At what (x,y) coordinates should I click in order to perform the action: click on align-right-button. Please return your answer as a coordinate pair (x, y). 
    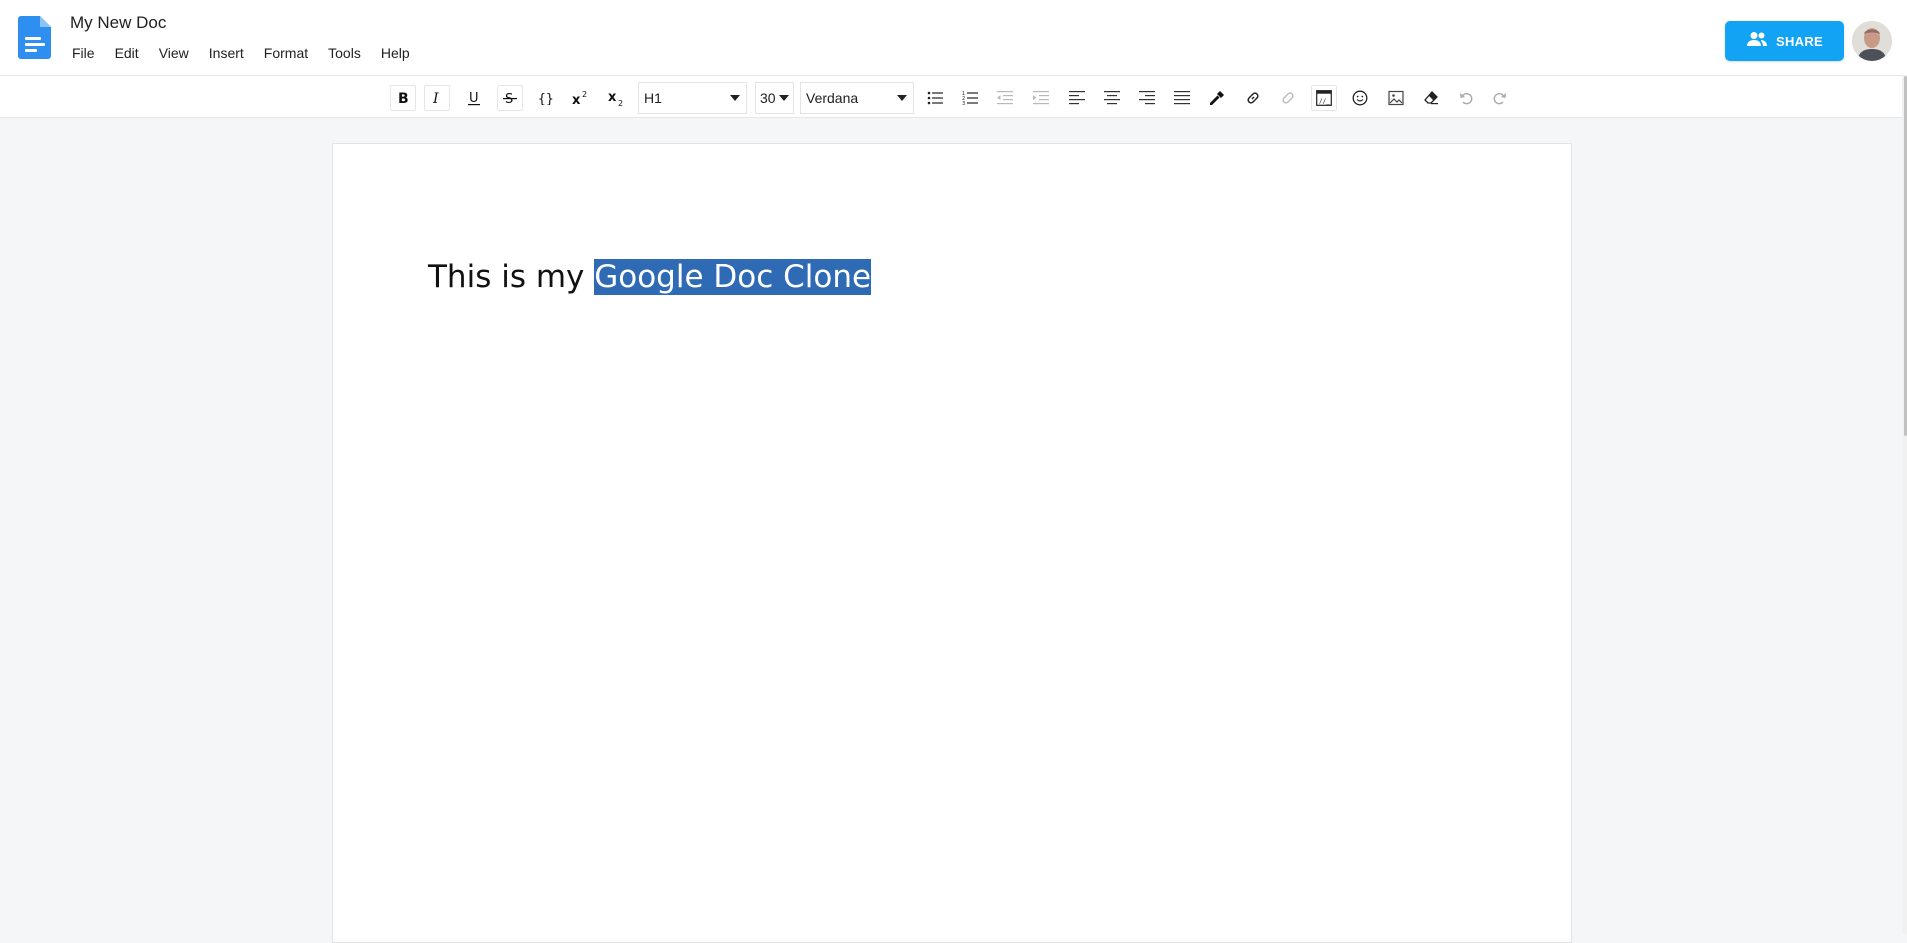
    Looking at the image, I should click on (1147, 98).